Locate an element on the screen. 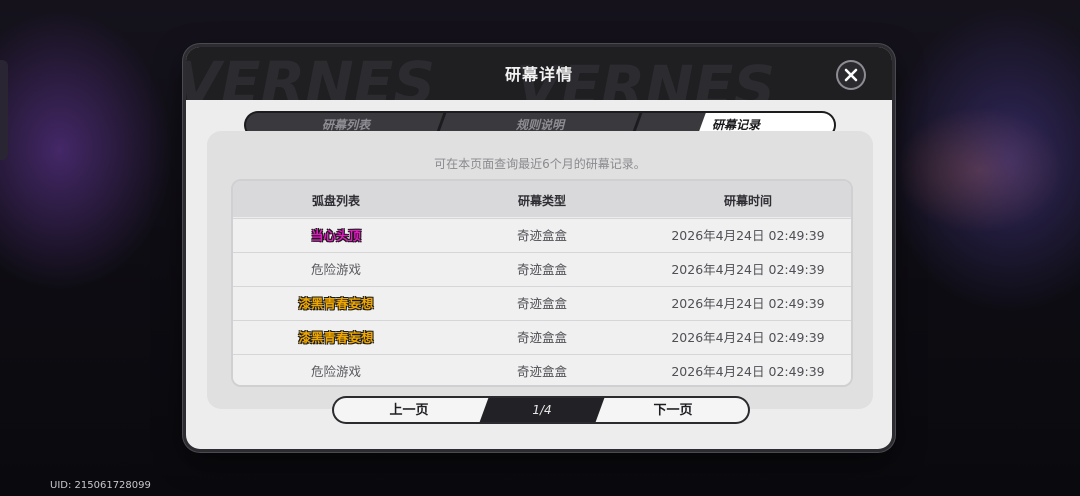 This screenshot has height=496, width=1080. close-icon is located at coordinates (851, 75).